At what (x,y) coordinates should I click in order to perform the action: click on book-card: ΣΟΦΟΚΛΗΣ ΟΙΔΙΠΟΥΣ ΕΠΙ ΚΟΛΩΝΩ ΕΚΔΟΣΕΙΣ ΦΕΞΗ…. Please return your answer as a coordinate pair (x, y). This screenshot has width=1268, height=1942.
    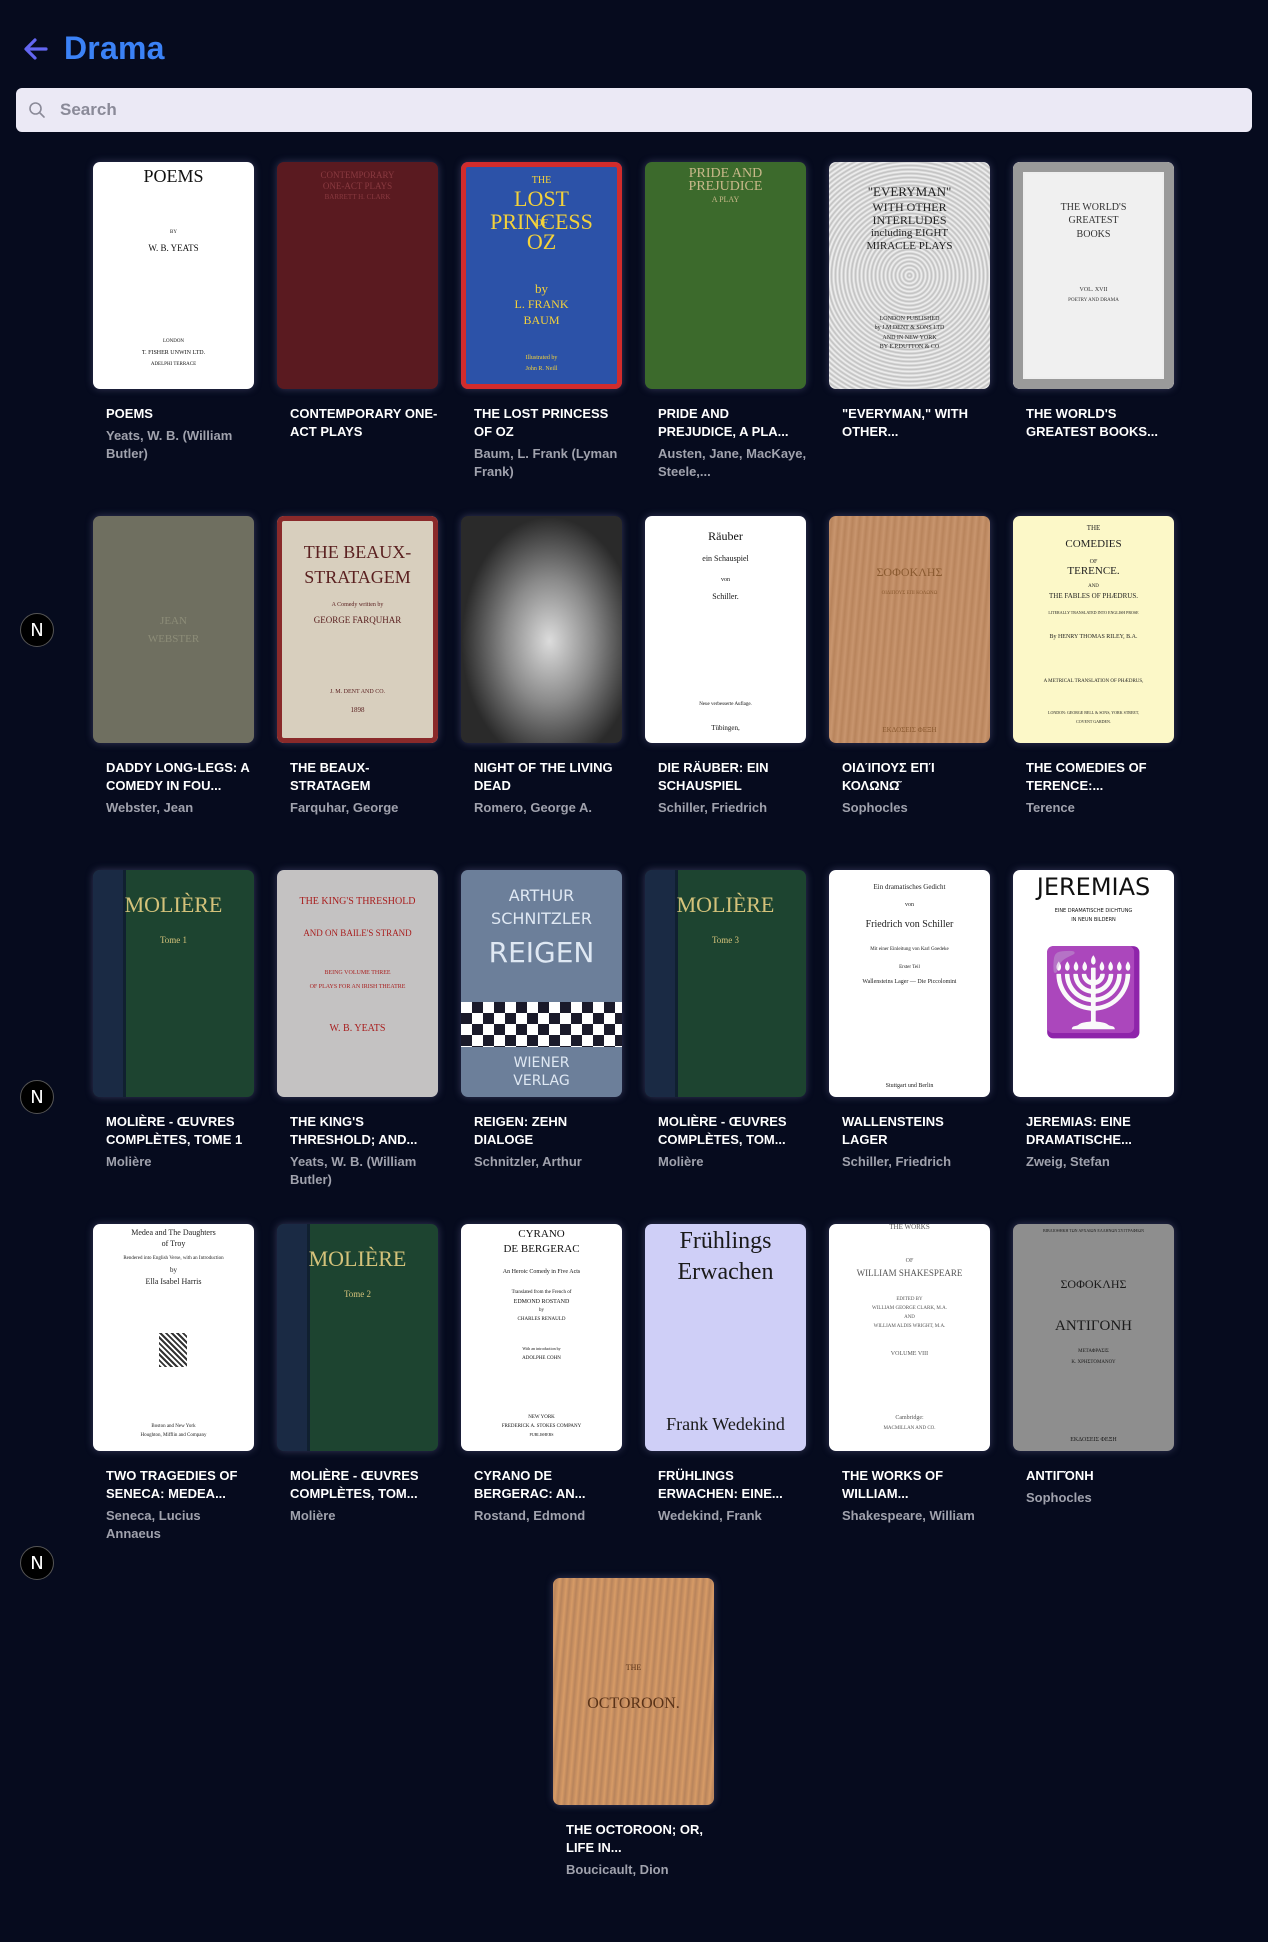
    Looking at the image, I should click on (911, 666).